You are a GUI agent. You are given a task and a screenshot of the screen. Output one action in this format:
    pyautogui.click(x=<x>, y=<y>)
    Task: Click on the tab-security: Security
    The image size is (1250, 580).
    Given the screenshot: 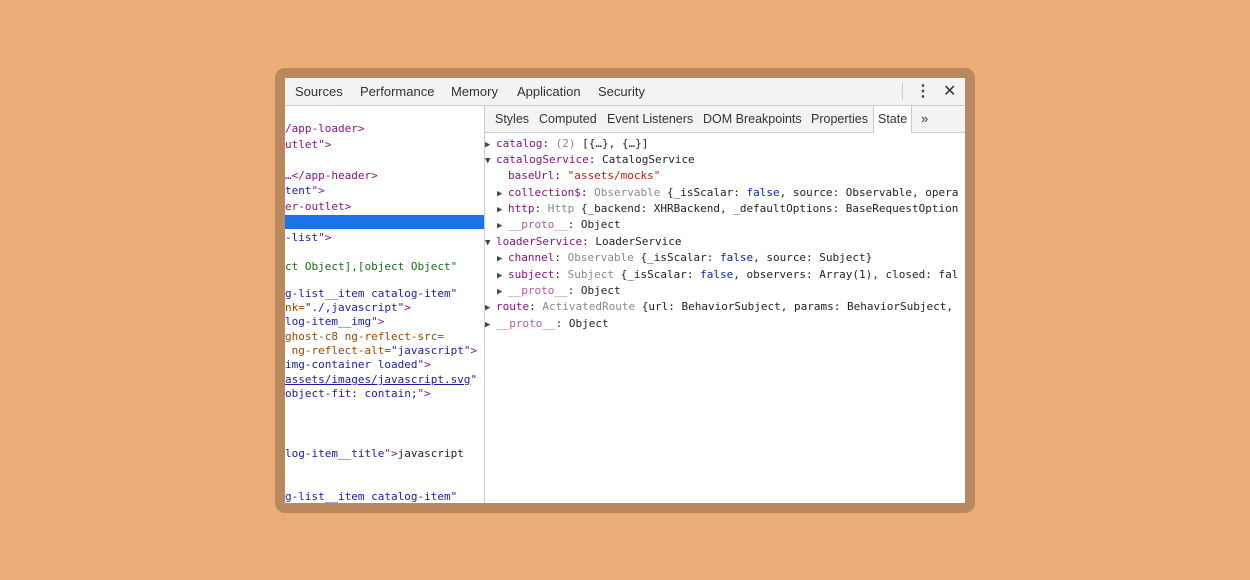 What is the action you would take?
    pyautogui.click(x=621, y=91)
    